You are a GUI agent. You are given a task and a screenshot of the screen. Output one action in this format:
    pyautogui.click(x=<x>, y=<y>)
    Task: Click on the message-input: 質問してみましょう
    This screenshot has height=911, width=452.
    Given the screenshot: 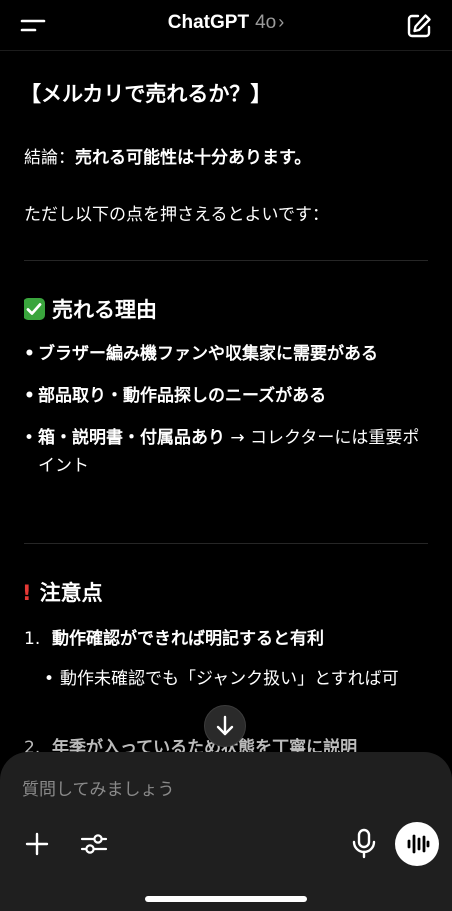 What is the action you would take?
    pyautogui.click(x=98, y=787)
    